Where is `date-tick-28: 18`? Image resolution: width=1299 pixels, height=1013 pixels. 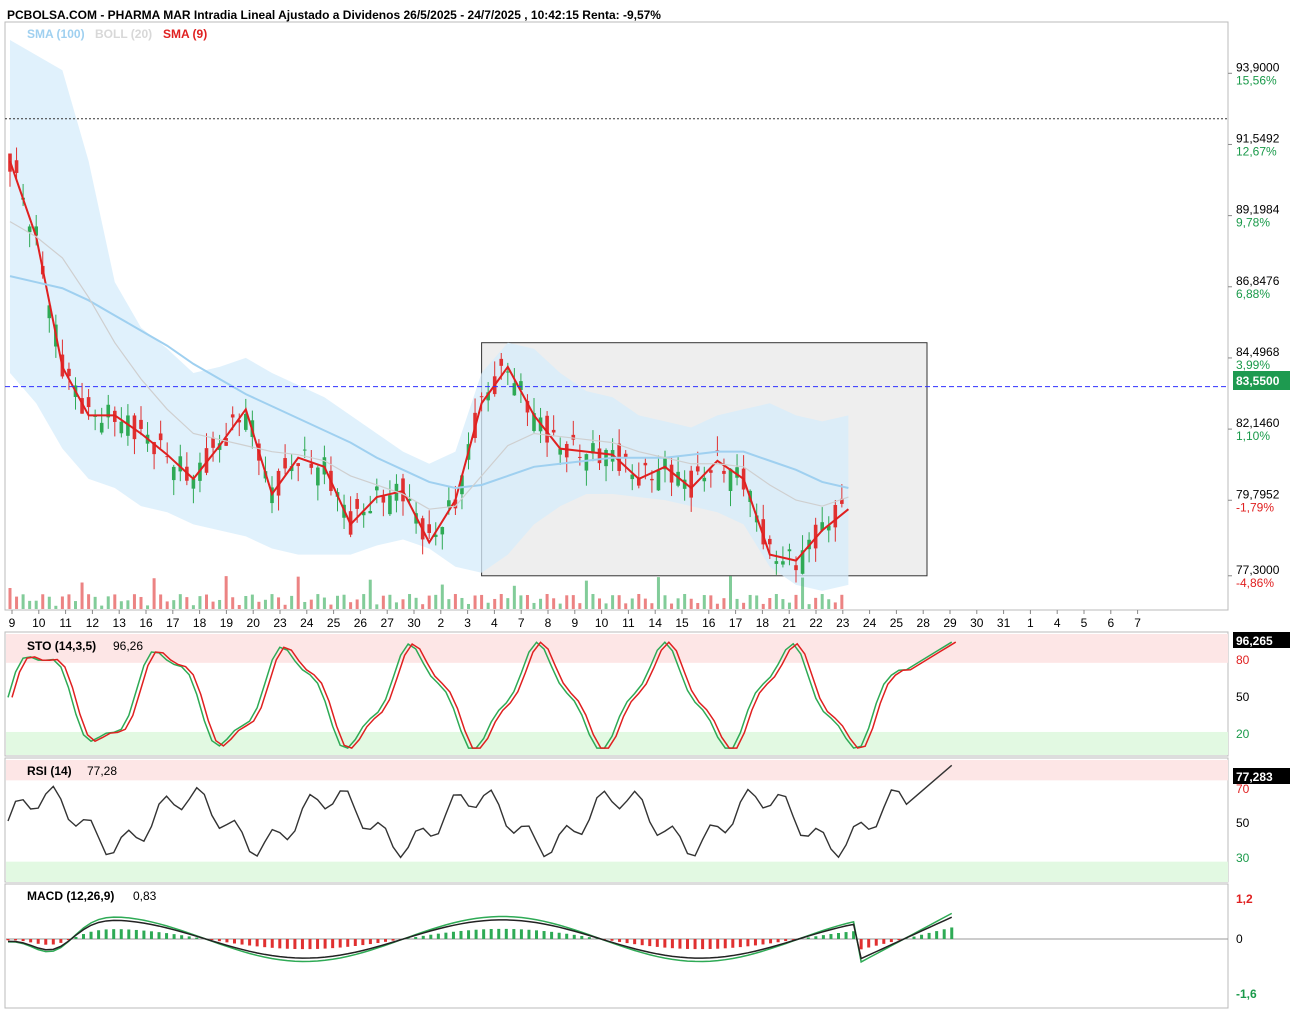 date-tick-28: 18 is located at coordinates (763, 623).